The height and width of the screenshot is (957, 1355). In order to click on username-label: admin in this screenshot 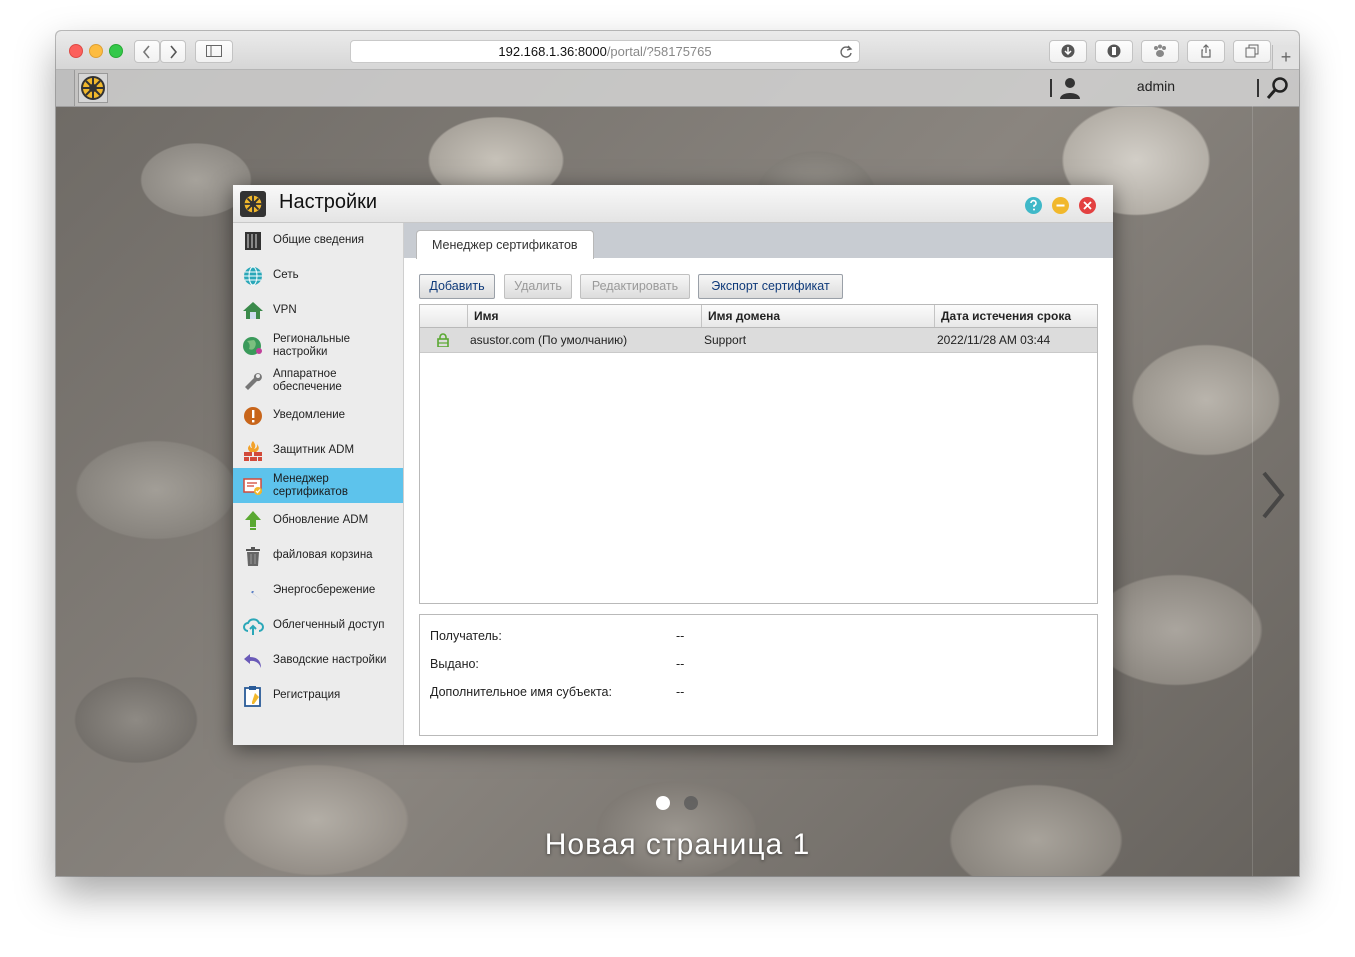, I will do `click(1156, 86)`.